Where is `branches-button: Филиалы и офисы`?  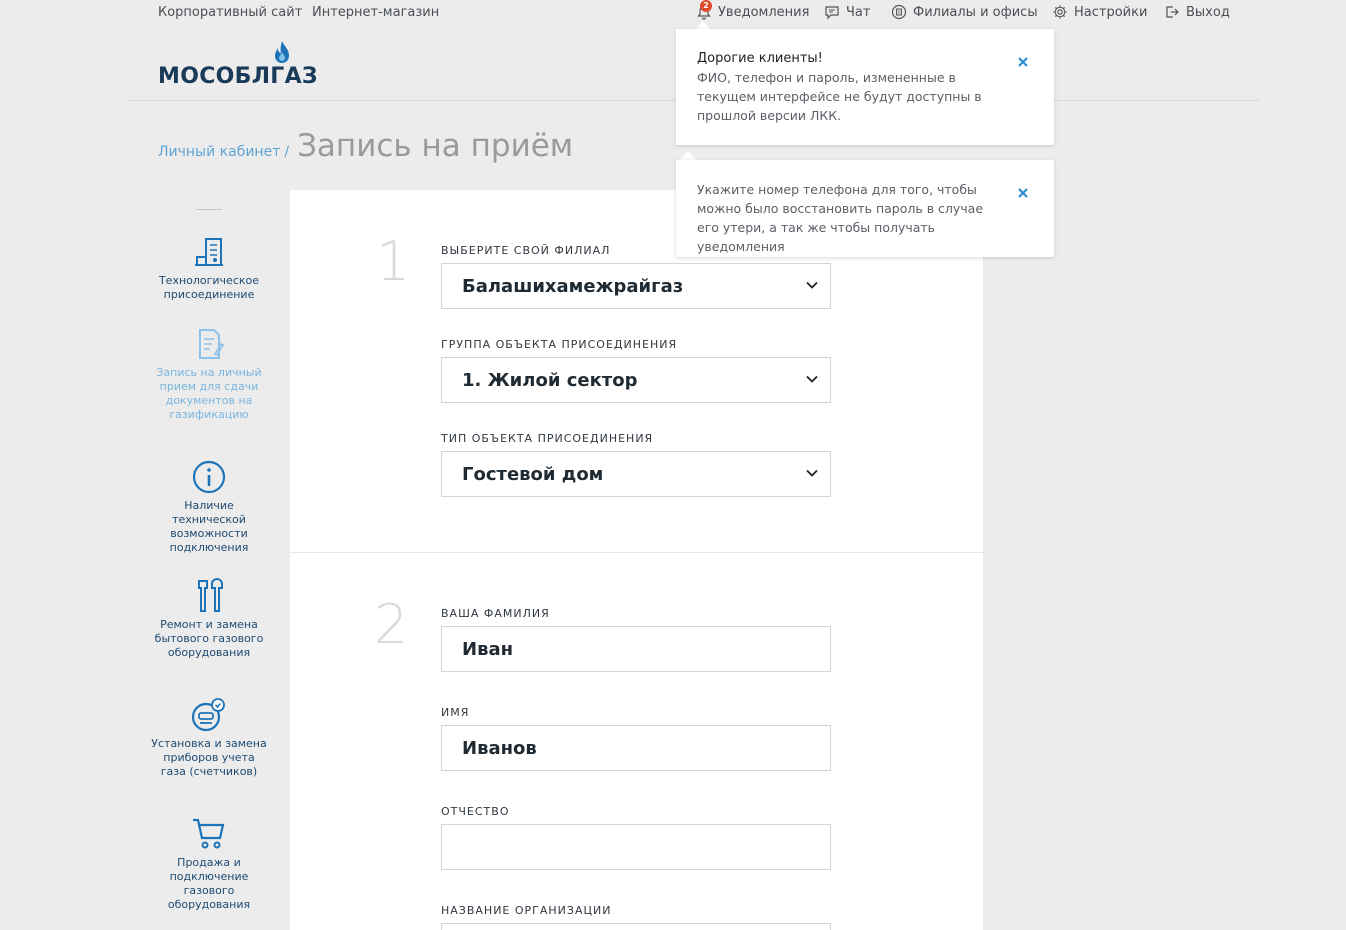 branches-button: Филиалы и офисы is located at coordinates (964, 12).